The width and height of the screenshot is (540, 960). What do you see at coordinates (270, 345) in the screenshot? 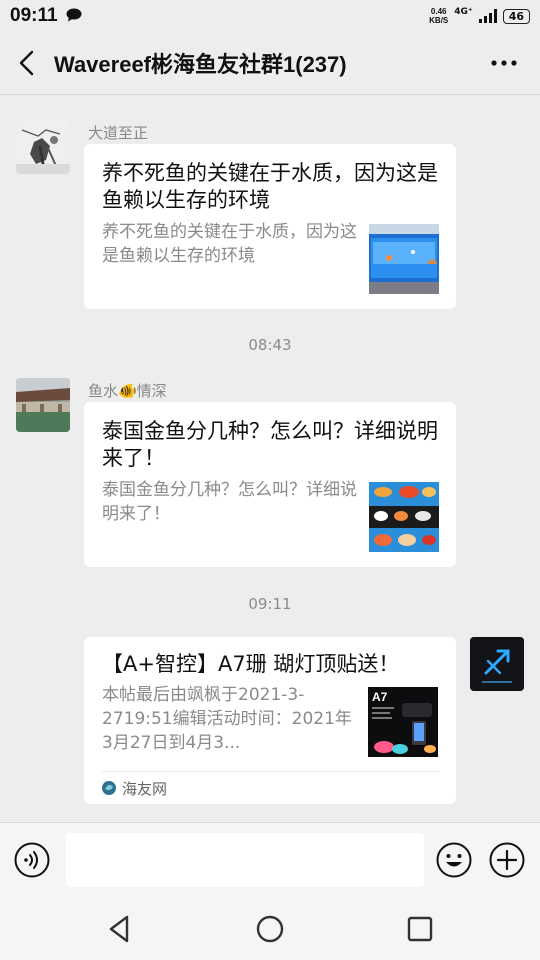
I see `timestamp: 08:43` at bounding box center [270, 345].